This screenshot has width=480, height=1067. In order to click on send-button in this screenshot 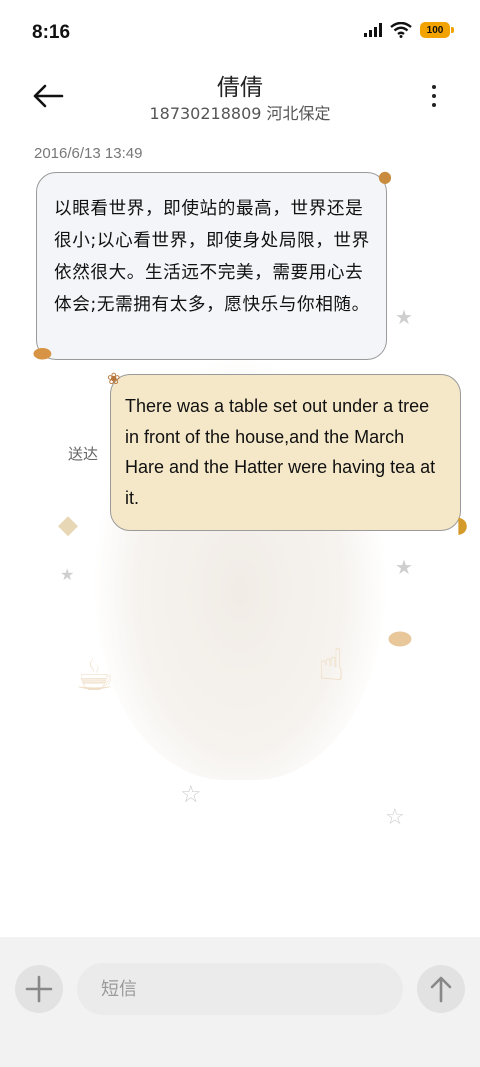, I will do `click(441, 989)`.